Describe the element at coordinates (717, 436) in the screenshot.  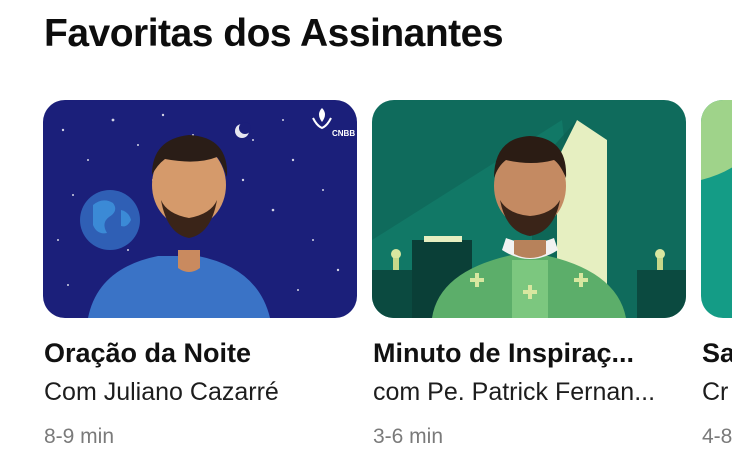
I see `card-duration: 4-8` at that location.